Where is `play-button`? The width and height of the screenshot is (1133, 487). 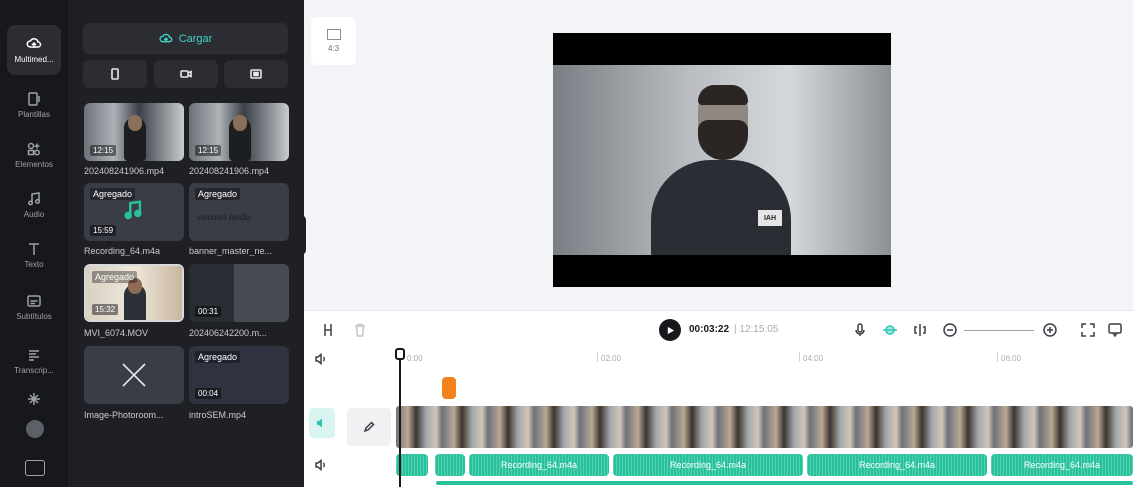 play-button is located at coordinates (670, 330).